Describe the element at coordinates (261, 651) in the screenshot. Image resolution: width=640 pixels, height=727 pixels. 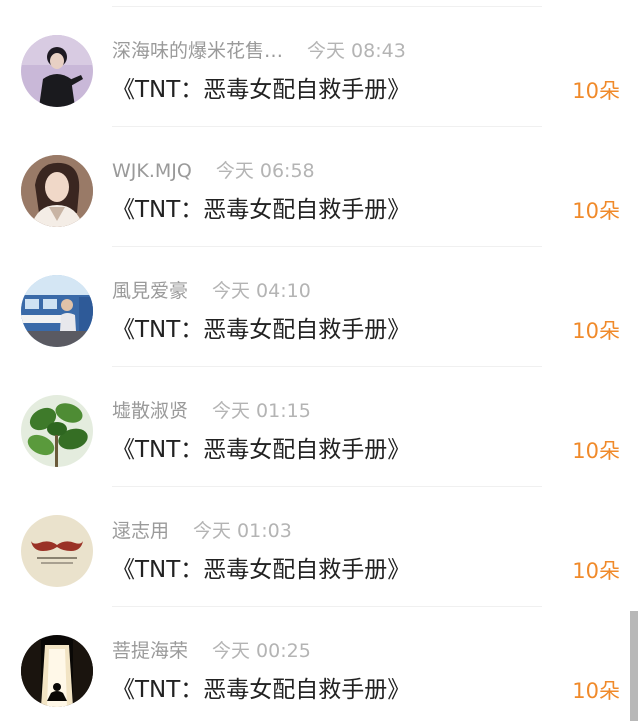
I see `timestamp: 今天 00:25` at that location.